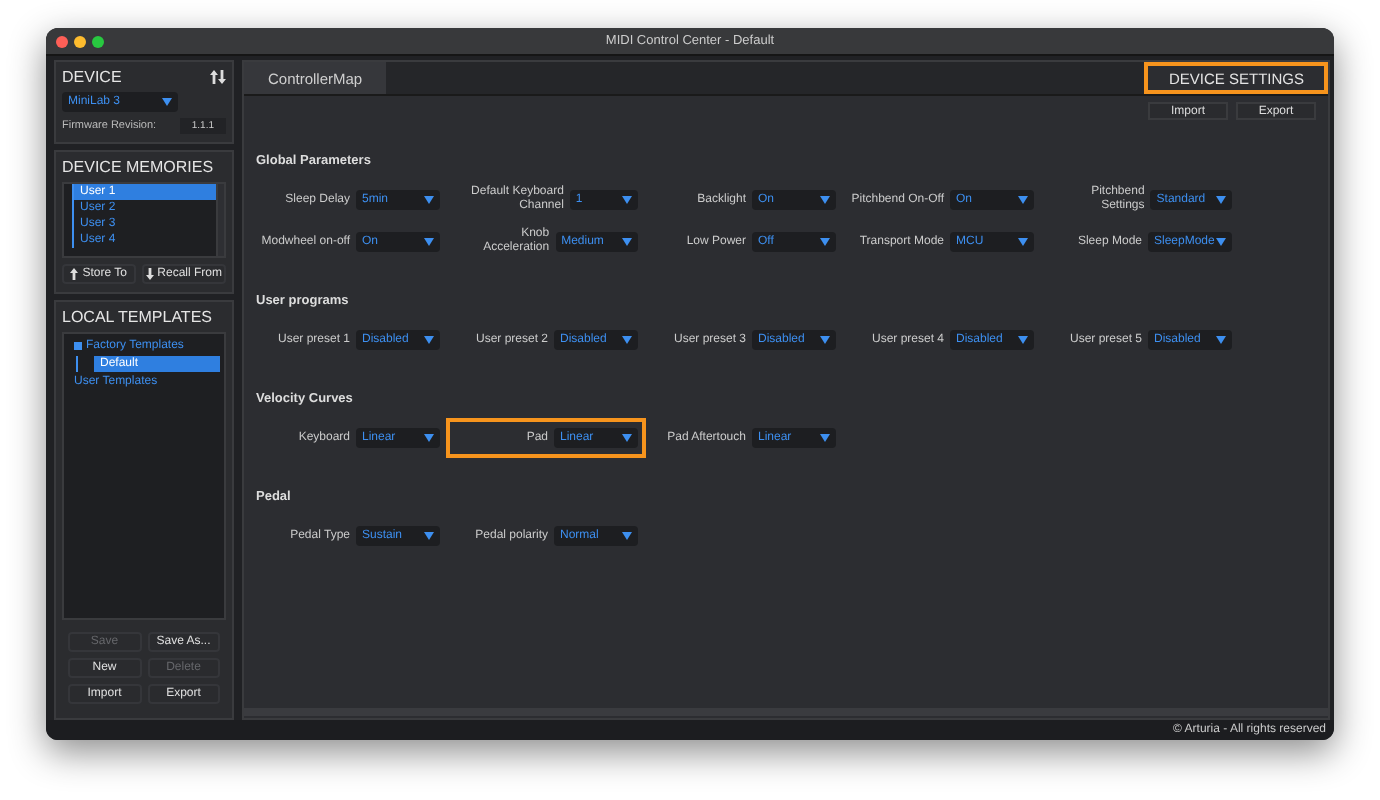  I want to click on minimize-button, so click(80, 41).